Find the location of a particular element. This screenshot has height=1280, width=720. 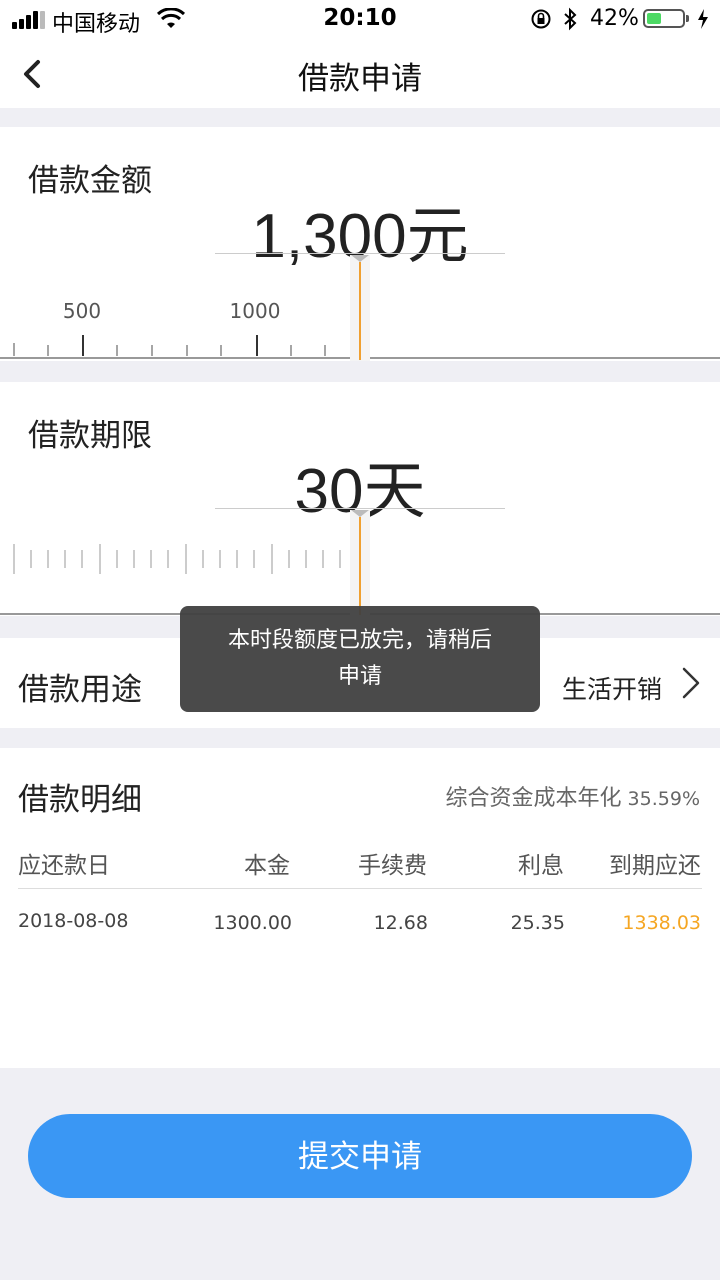

battery-cap is located at coordinates (687, 18).